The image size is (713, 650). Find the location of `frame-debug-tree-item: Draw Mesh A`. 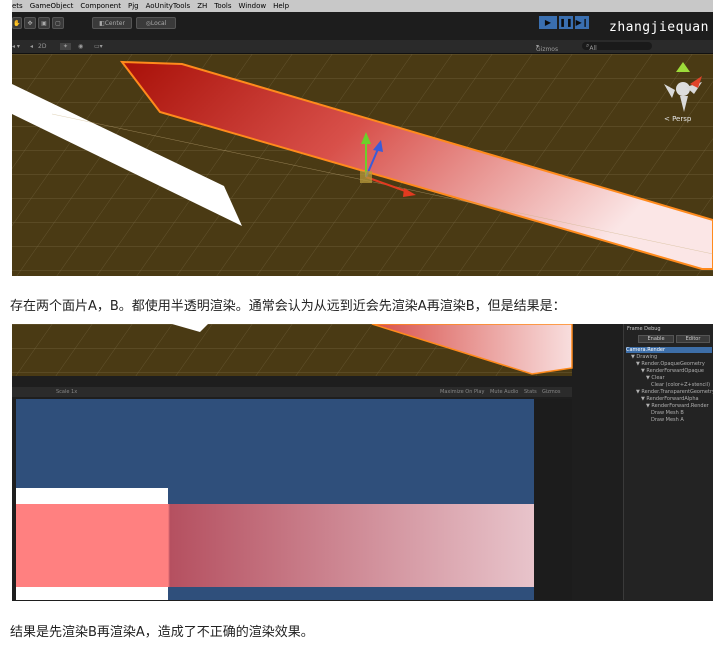

frame-debug-tree-item: Draw Mesh A is located at coordinates (655, 420).